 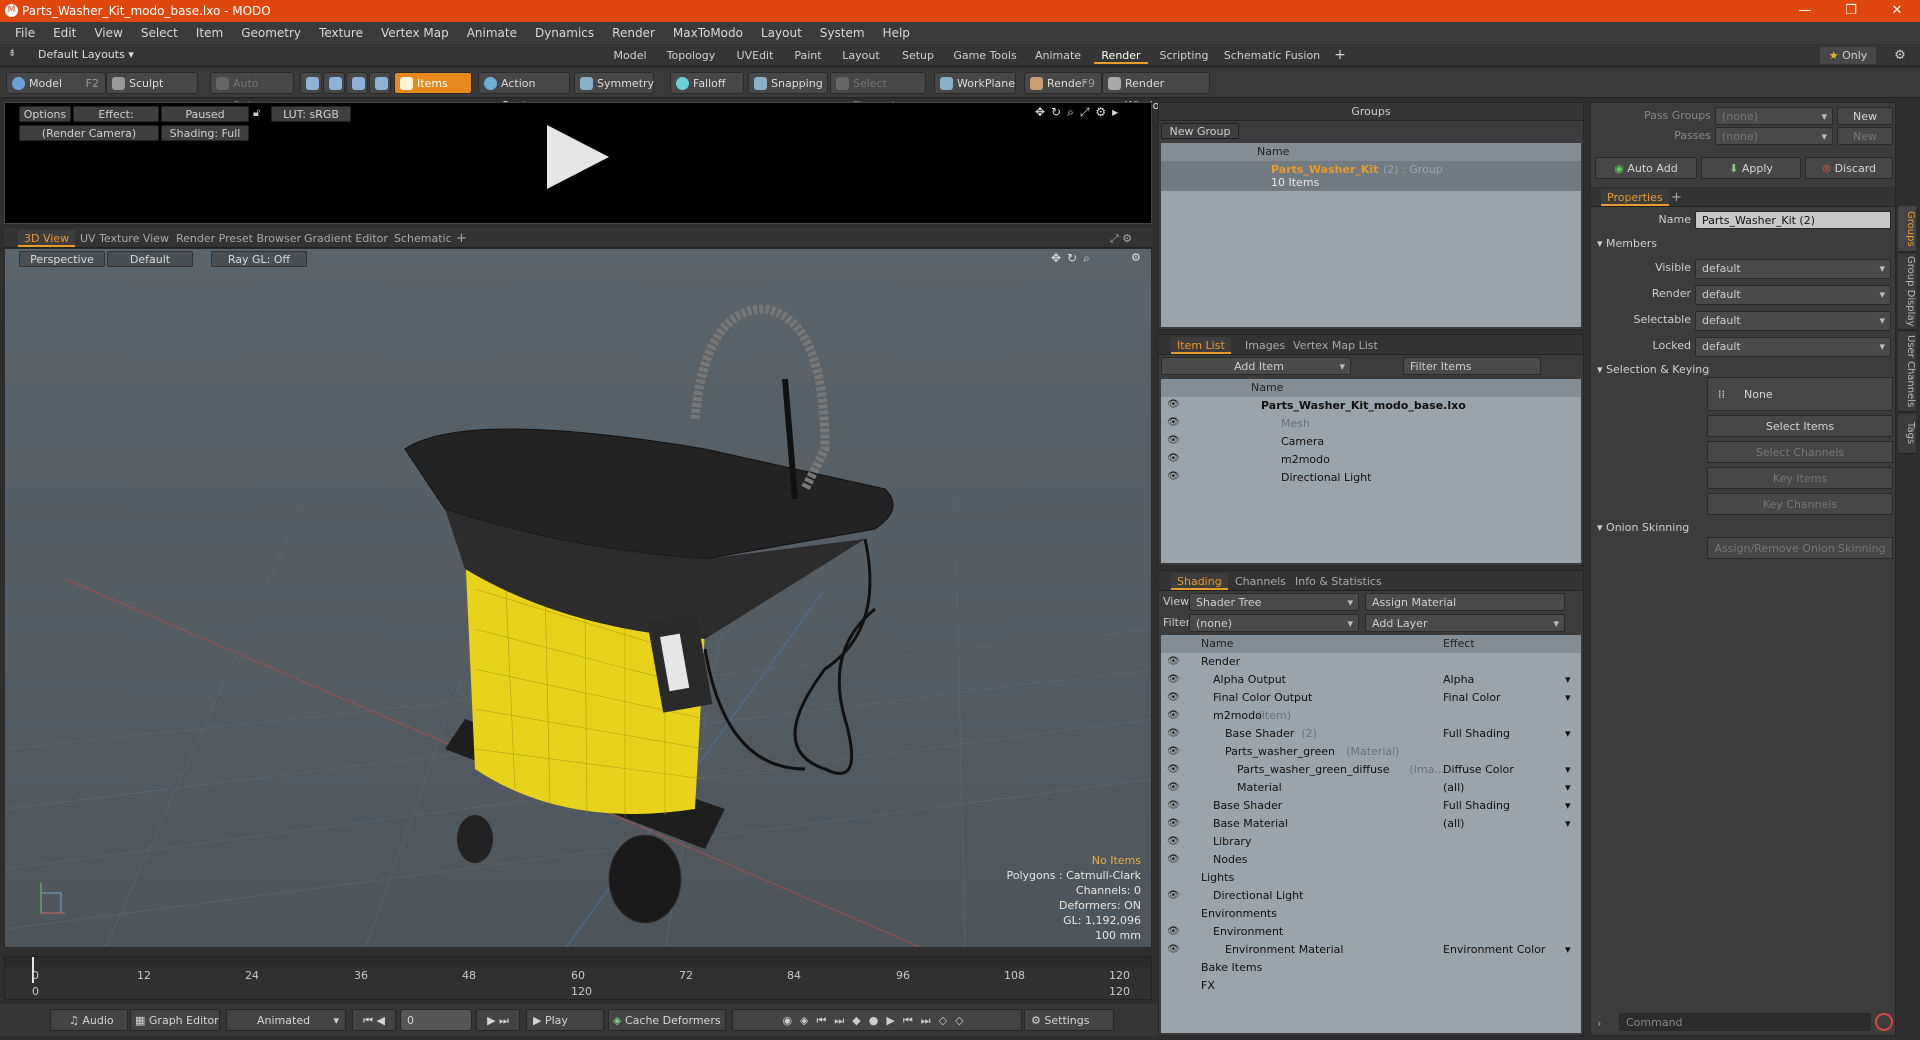 I want to click on key-items-button: Key Items, so click(x=1800, y=478).